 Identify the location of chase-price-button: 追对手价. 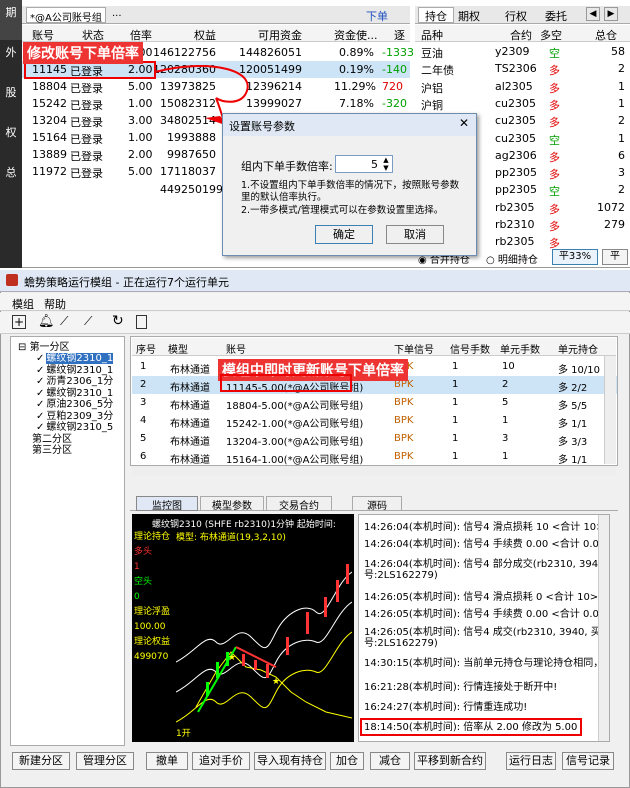
(221, 761).